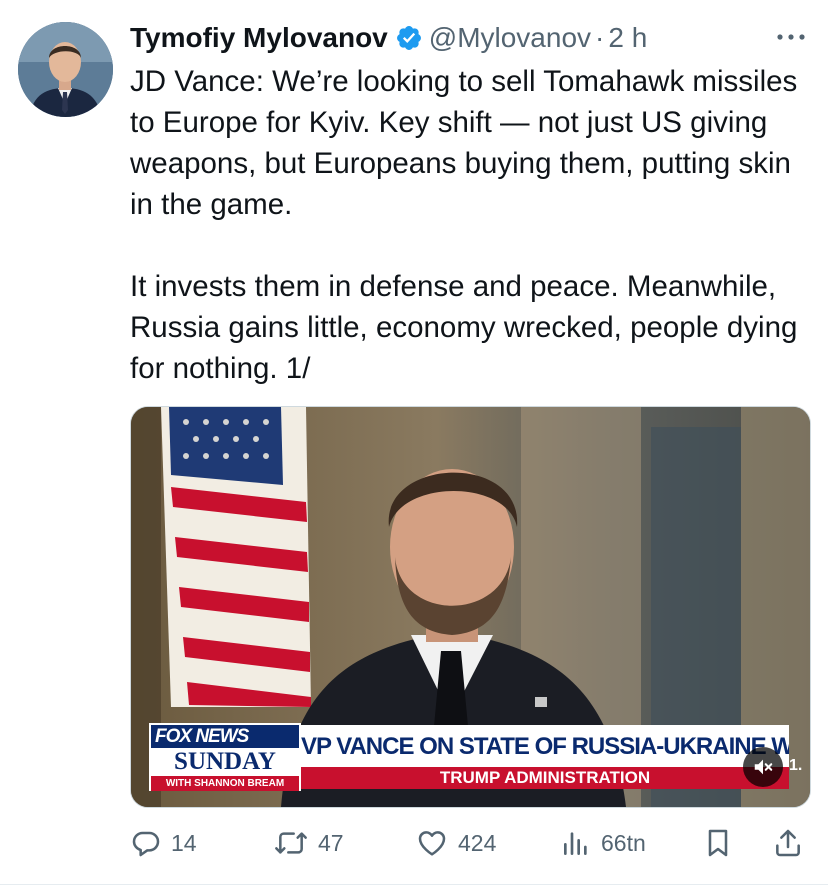  What do you see at coordinates (432, 843) in the screenshot?
I see `heart-icon` at bounding box center [432, 843].